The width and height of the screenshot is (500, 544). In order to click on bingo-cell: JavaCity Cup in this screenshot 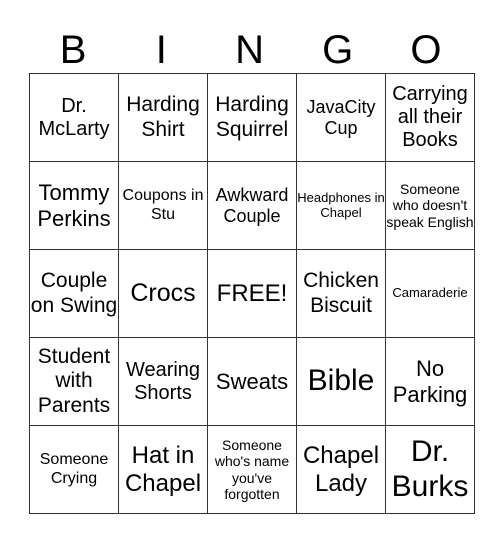, I will do `click(341, 117)`.